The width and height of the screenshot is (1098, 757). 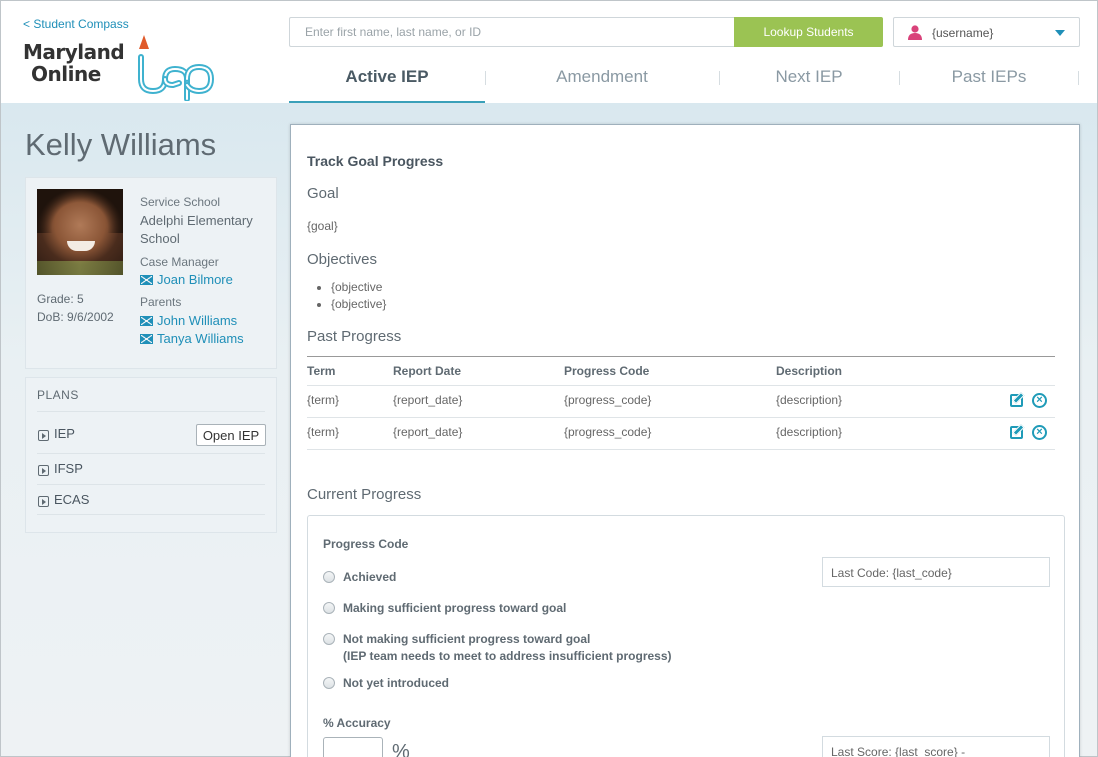 I want to click on radio-label: Making sufficient progress toward goal, so click(x=455, y=608).